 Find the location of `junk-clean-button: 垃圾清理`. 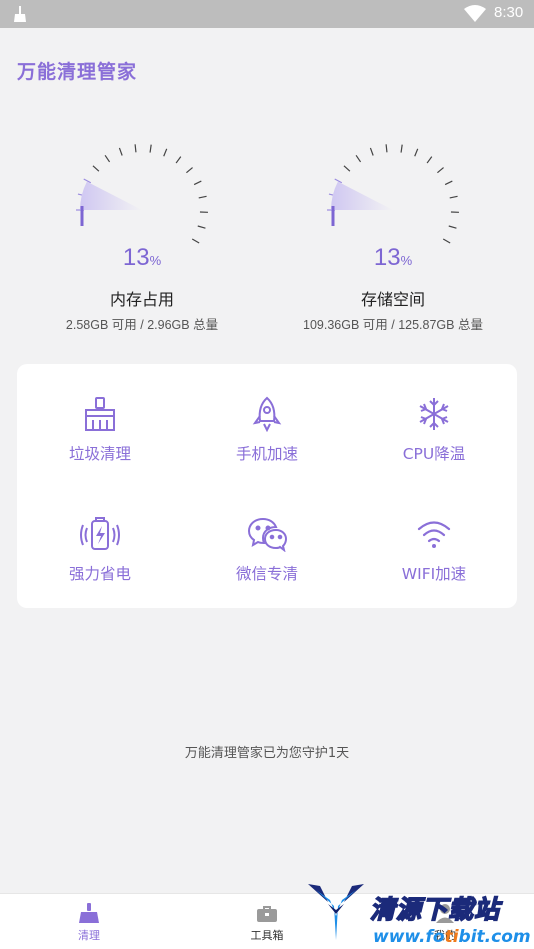

junk-clean-button: 垃圾清理 is located at coordinates (100, 446).